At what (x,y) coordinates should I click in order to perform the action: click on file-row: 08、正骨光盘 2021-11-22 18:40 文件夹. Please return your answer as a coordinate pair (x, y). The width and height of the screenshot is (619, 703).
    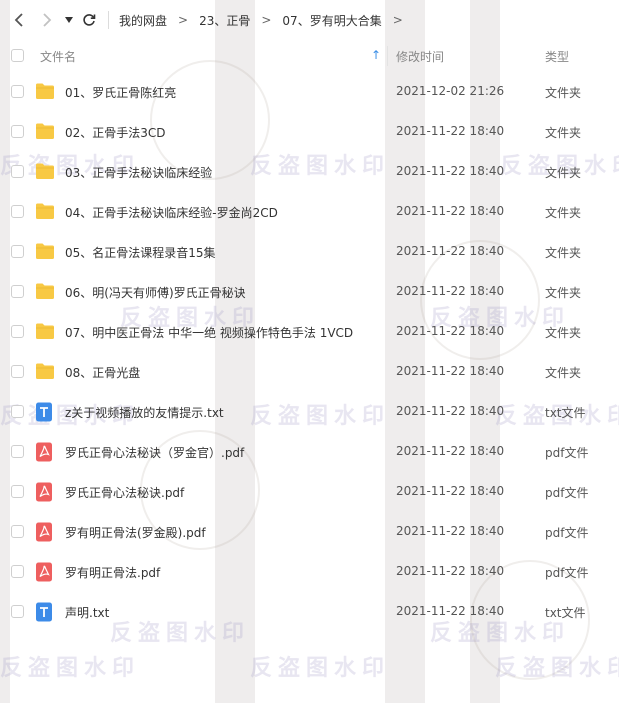
    Looking at the image, I should click on (309, 372).